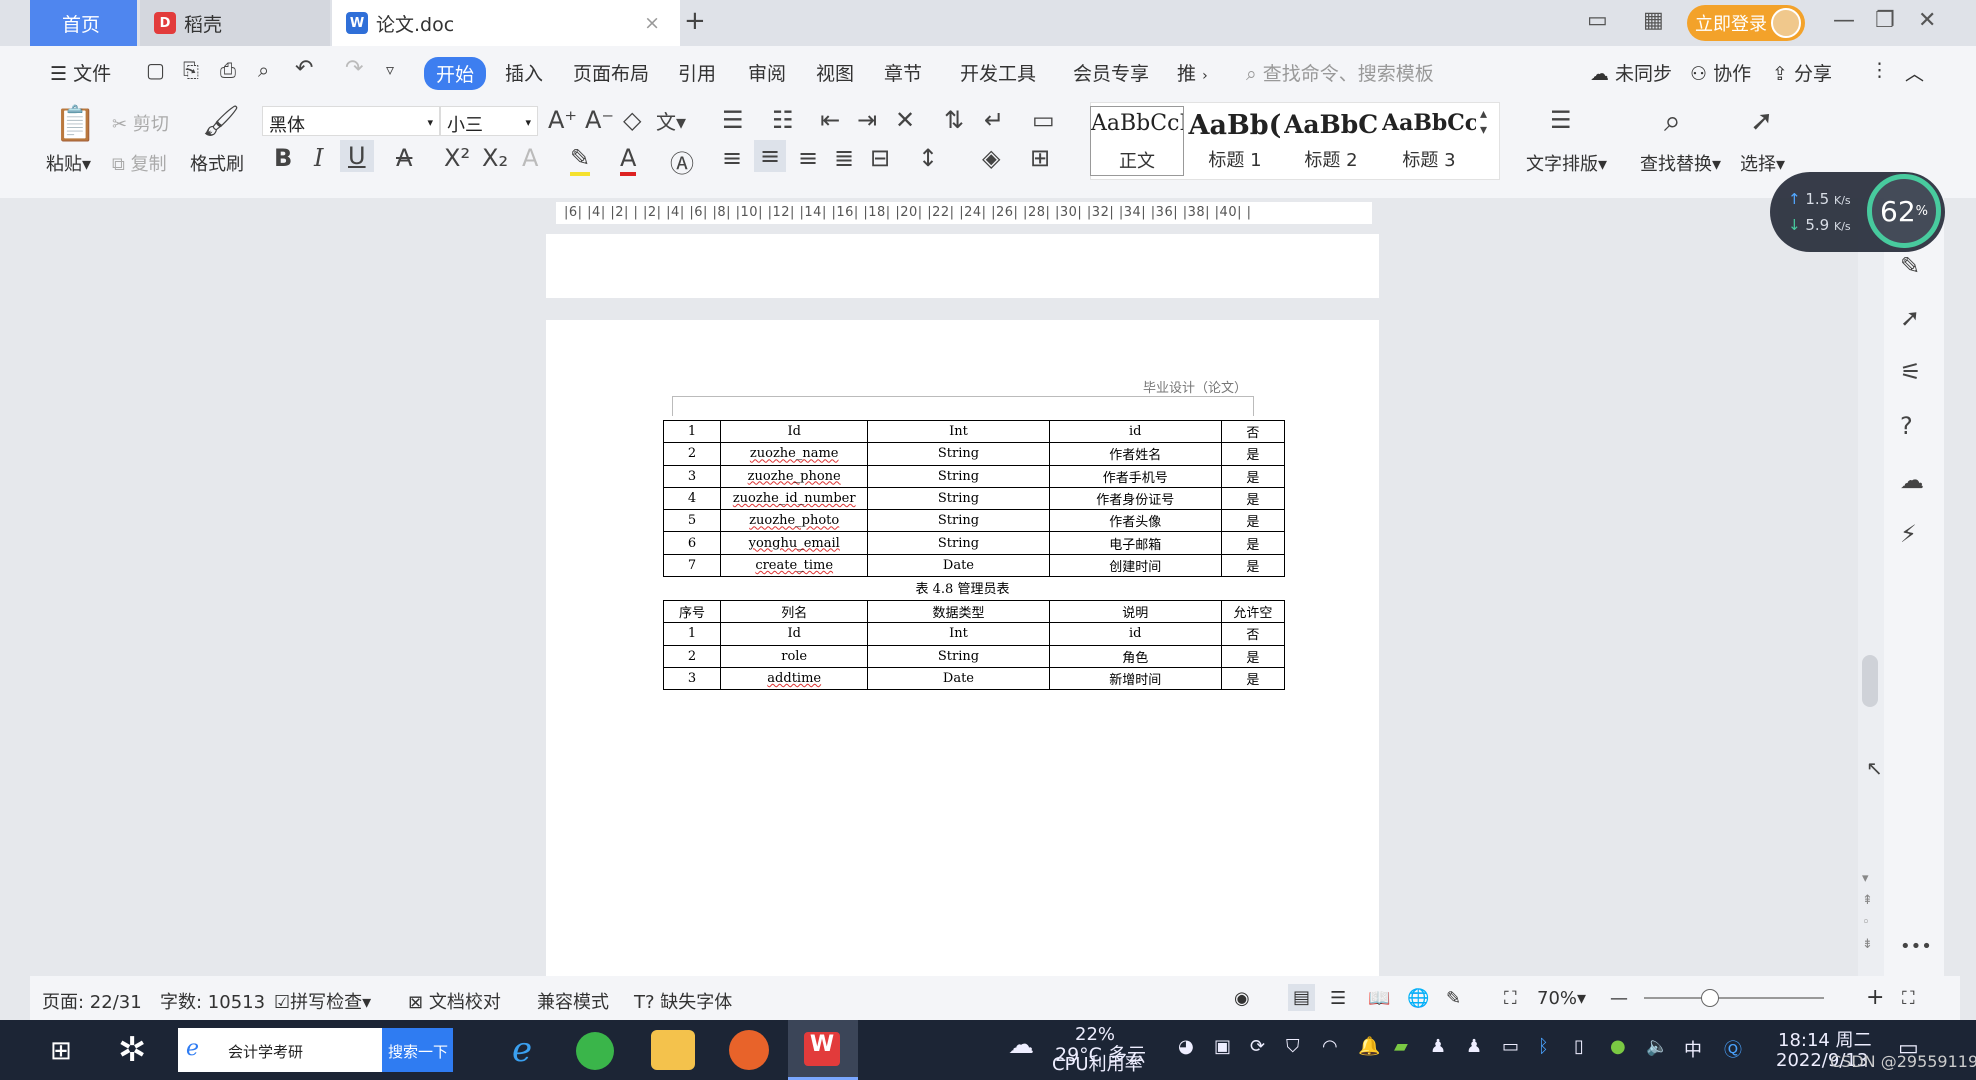 The image size is (1976, 1080). What do you see at coordinates (599, 120) in the screenshot?
I see `shrink-font-icon: A⁻` at bounding box center [599, 120].